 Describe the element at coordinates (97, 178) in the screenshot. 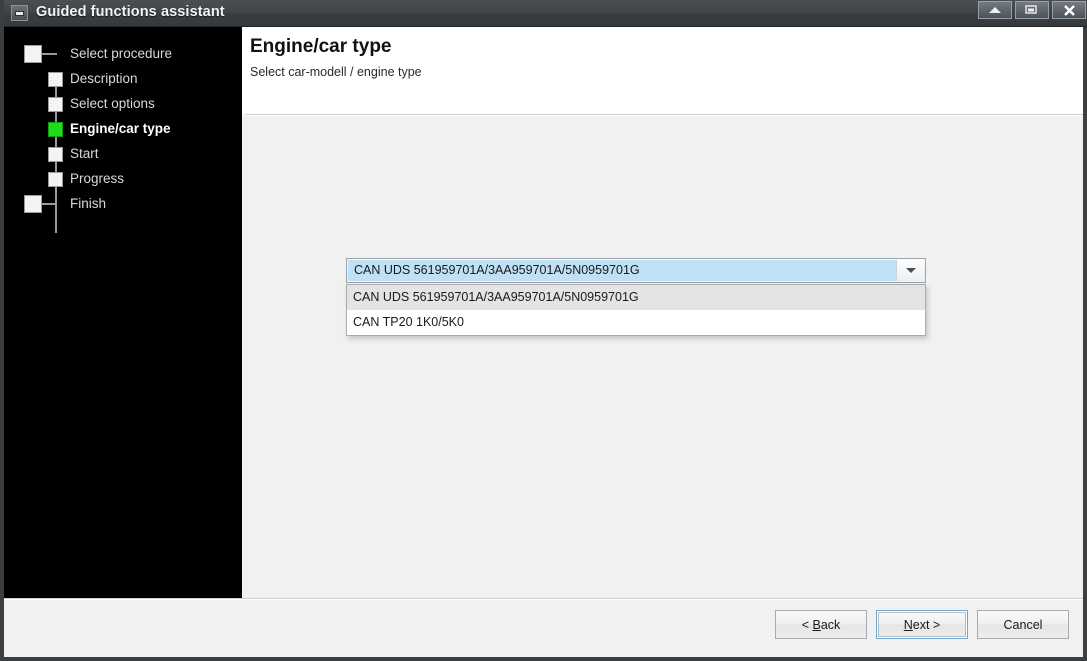

I see `sidebar-item-progress: Progress` at that location.